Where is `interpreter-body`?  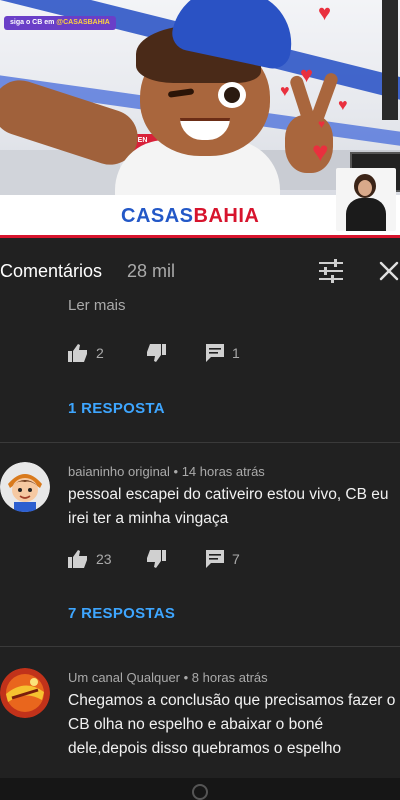 interpreter-body is located at coordinates (366, 214).